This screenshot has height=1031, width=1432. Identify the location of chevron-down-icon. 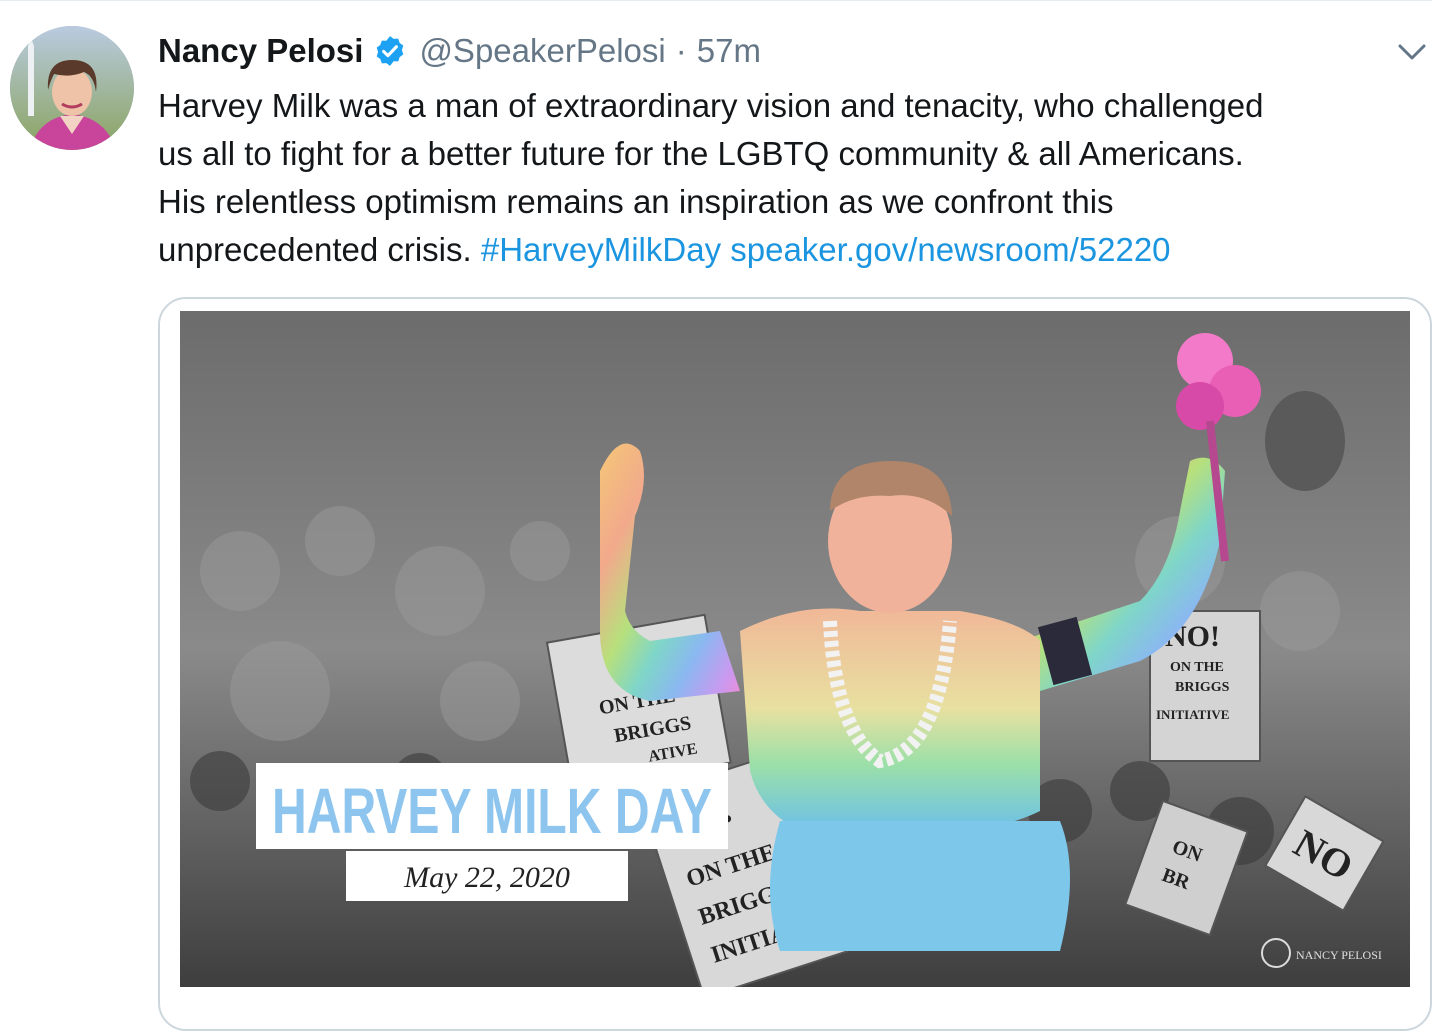
(1412, 51).